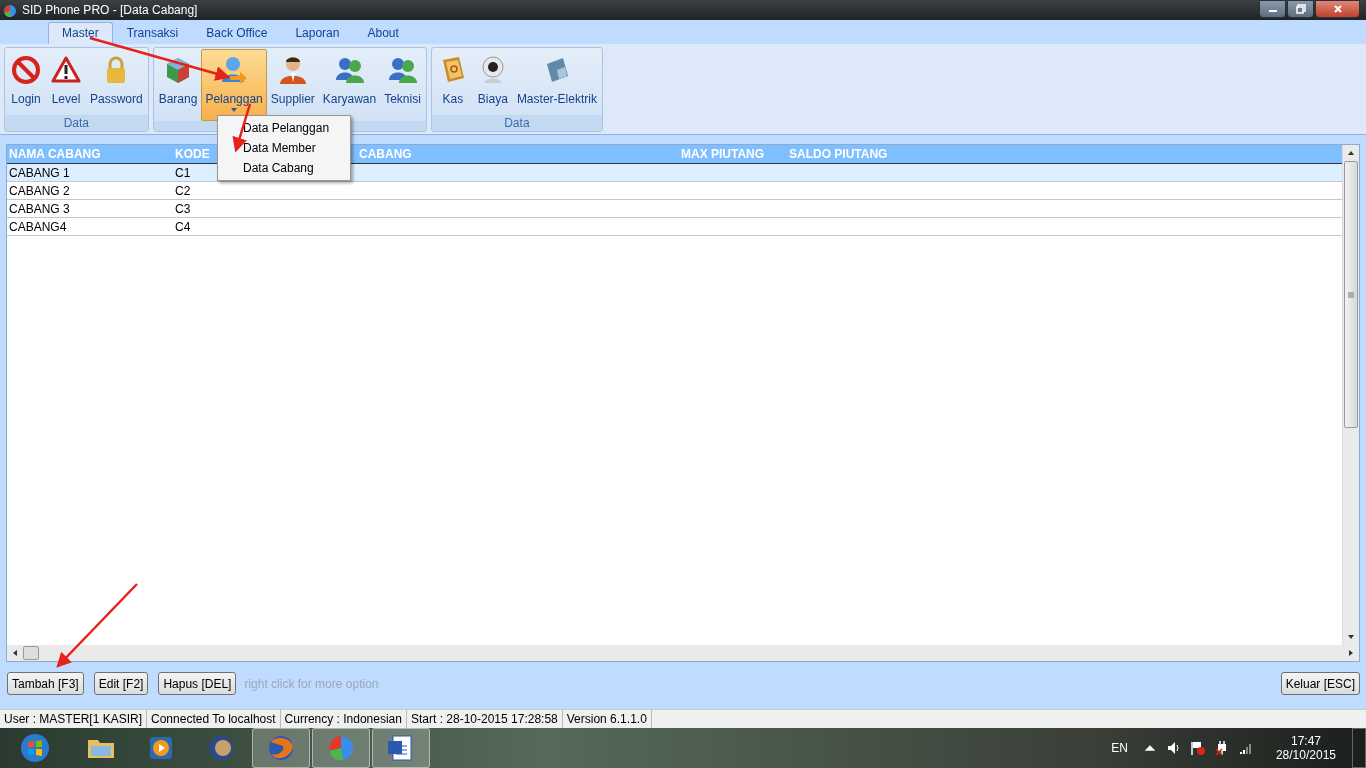 This screenshot has width=1366, height=768. What do you see at coordinates (110, 10) in the screenshot?
I see `window-title: SID Phone PRO - [Data Cabang]` at bounding box center [110, 10].